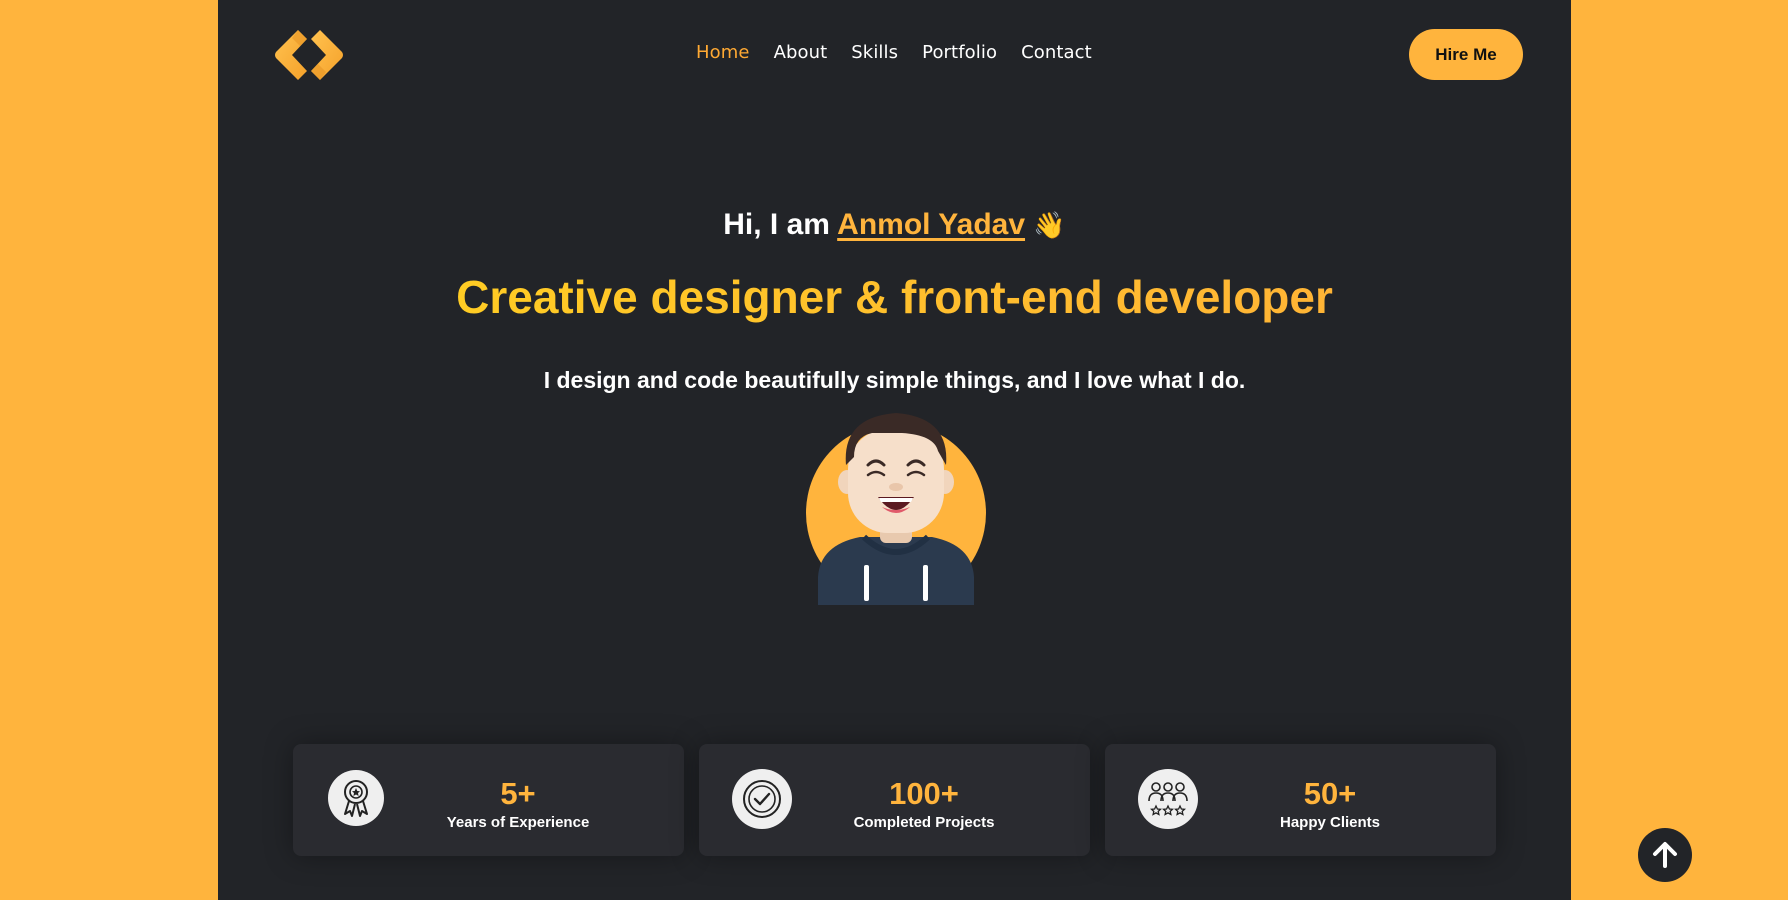  What do you see at coordinates (518, 822) in the screenshot?
I see `stat-label: Years of Experience` at bounding box center [518, 822].